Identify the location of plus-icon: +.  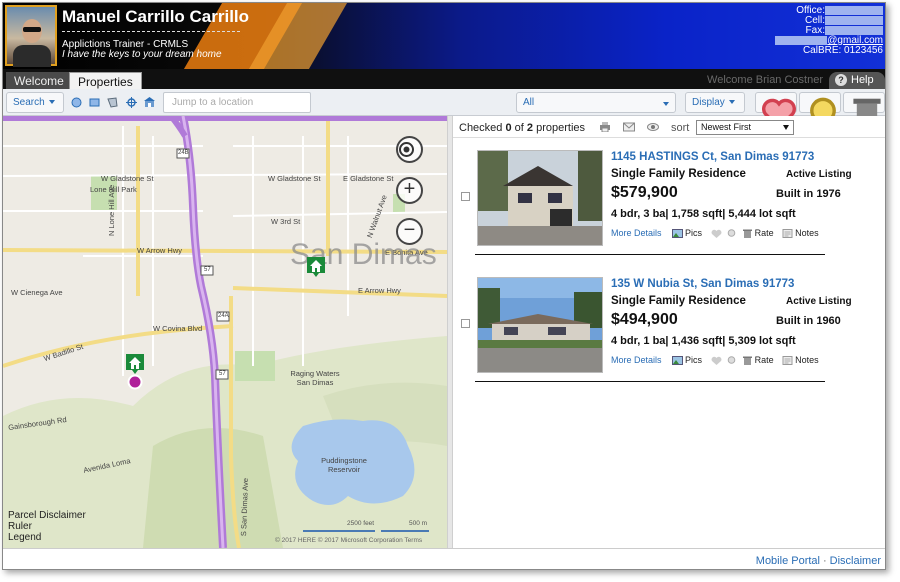
(409, 189).